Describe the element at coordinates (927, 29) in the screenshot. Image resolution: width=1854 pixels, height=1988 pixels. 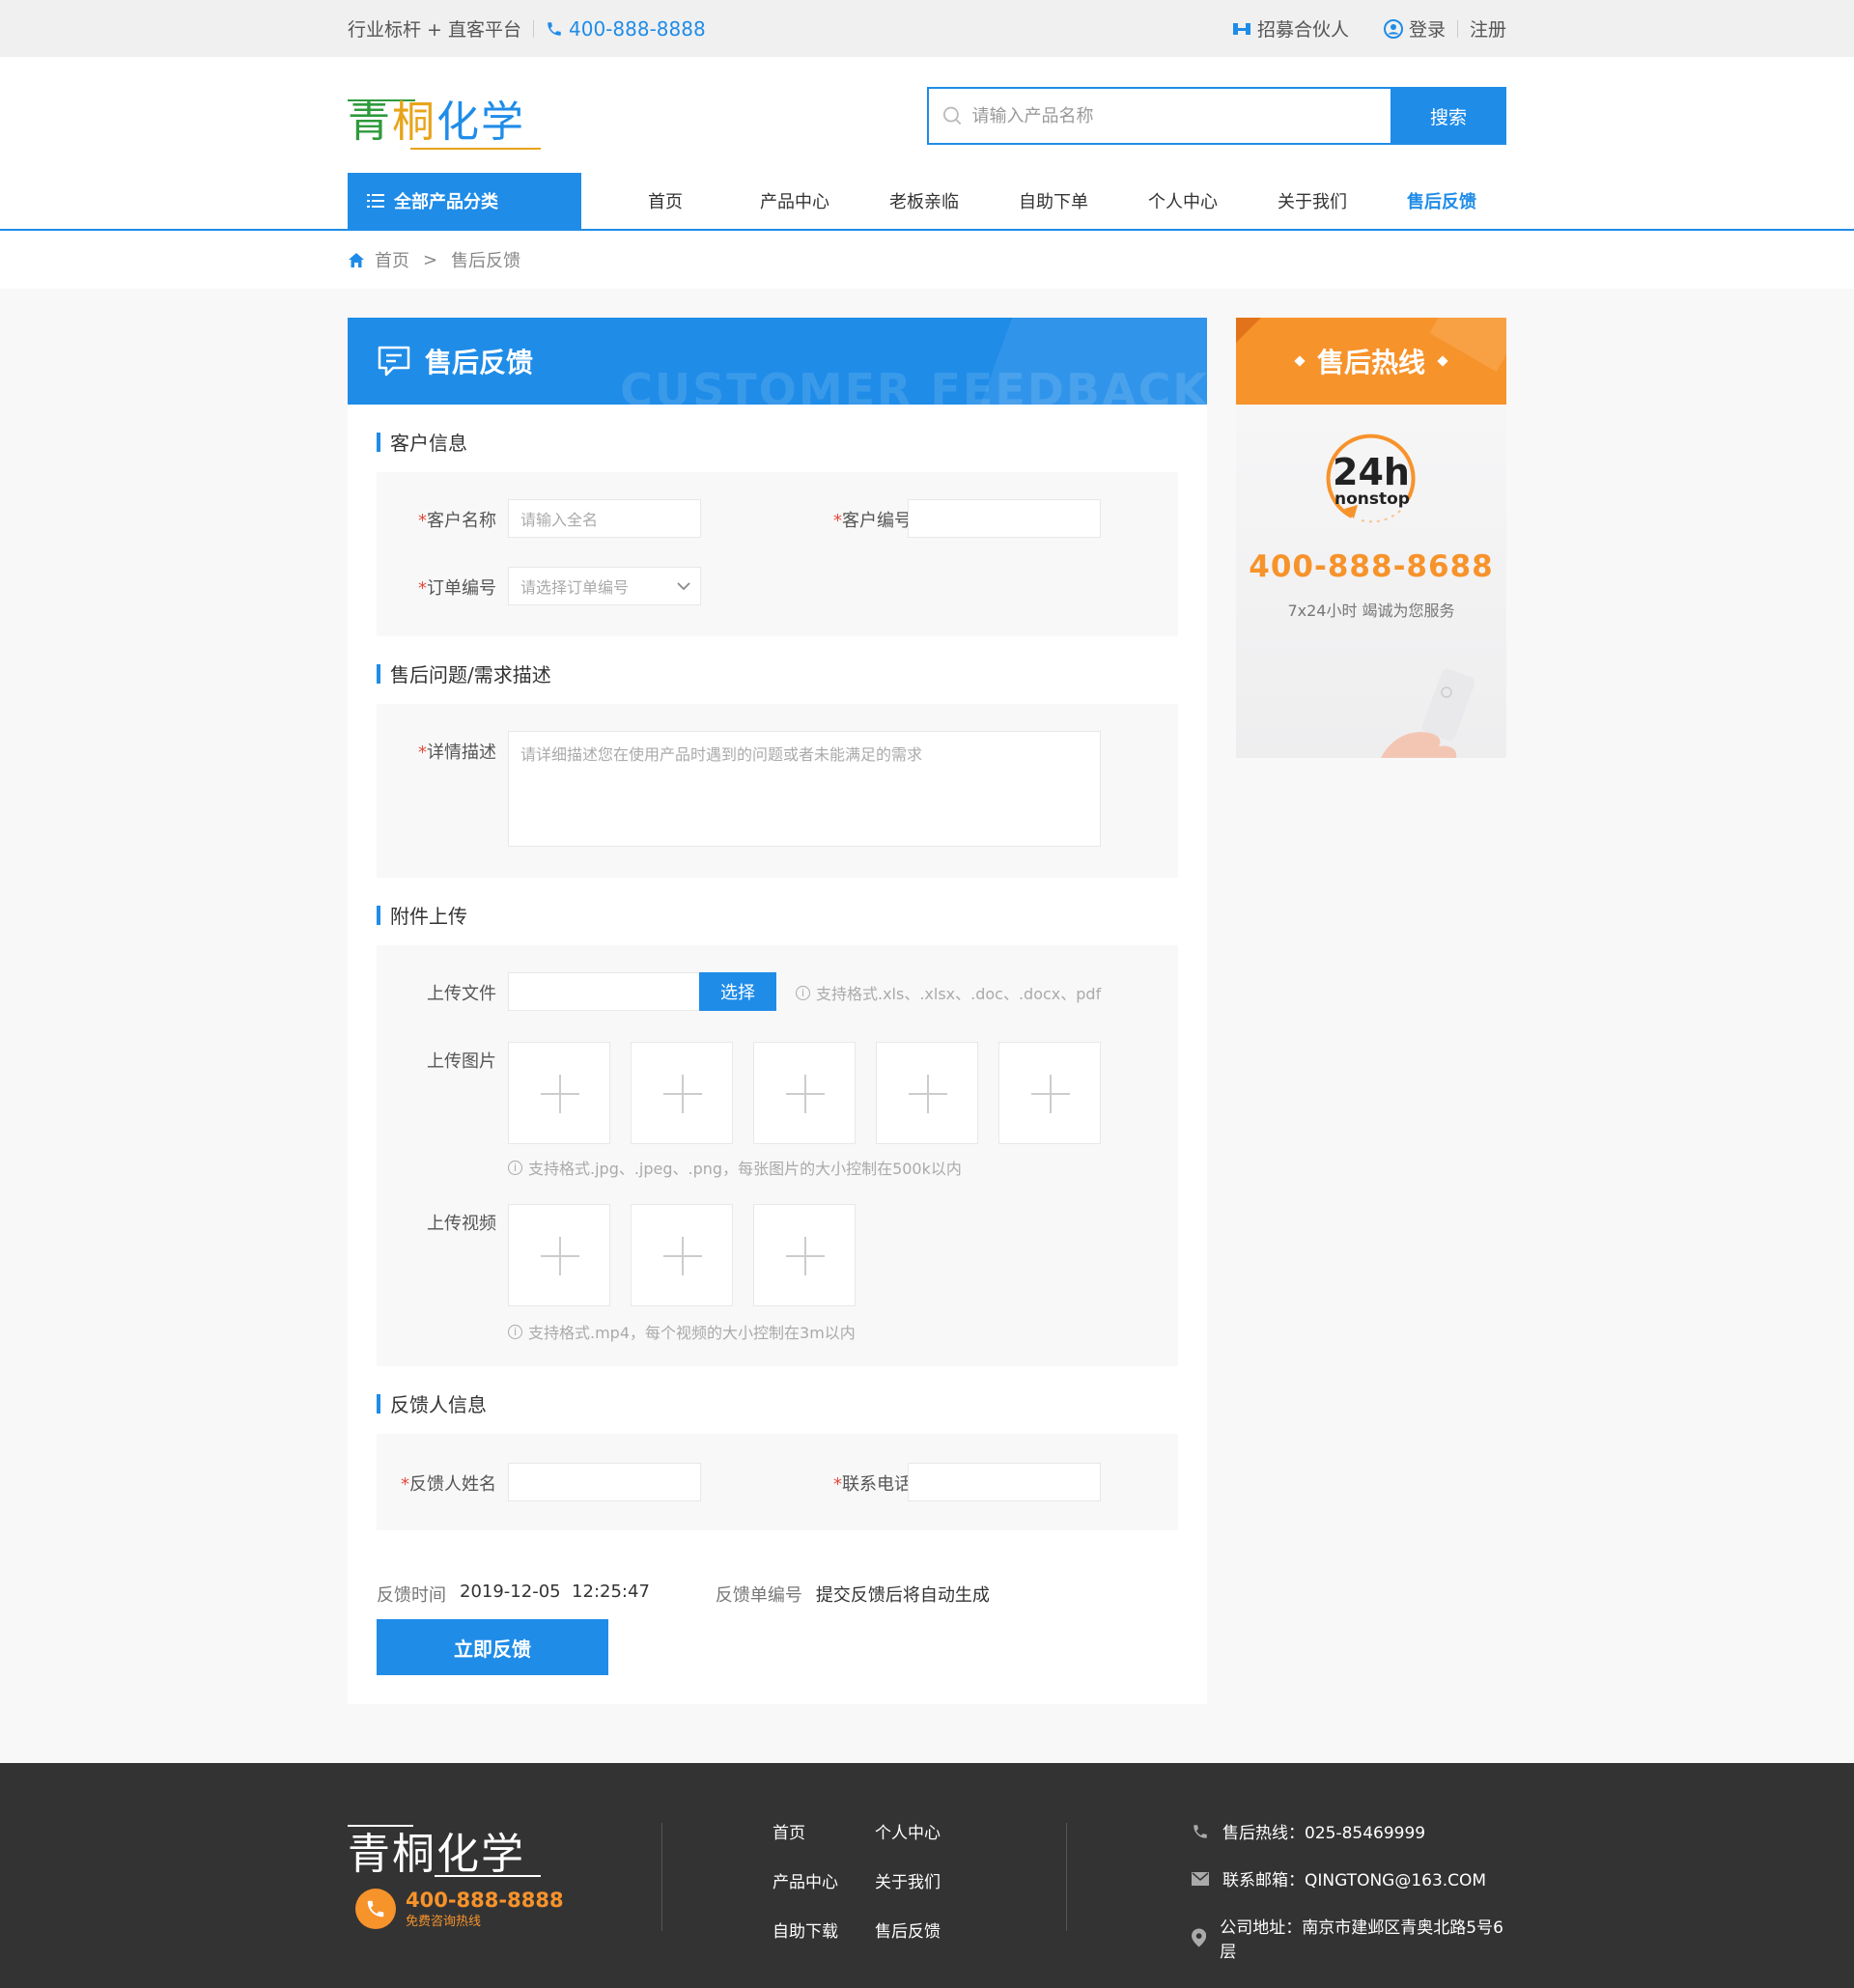
I see `top-bar: 行业标杆 + 直客平台 400-888-8888 招募合伙人 登录 注册` at that location.